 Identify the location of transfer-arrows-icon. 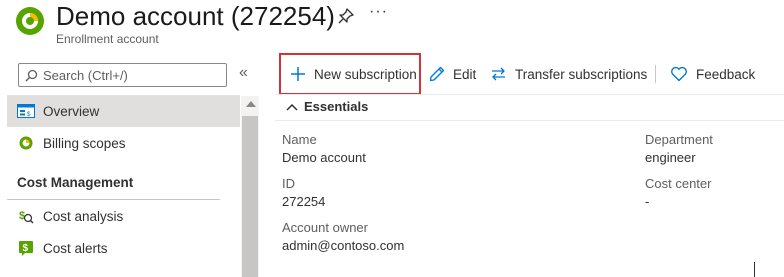
(498, 74).